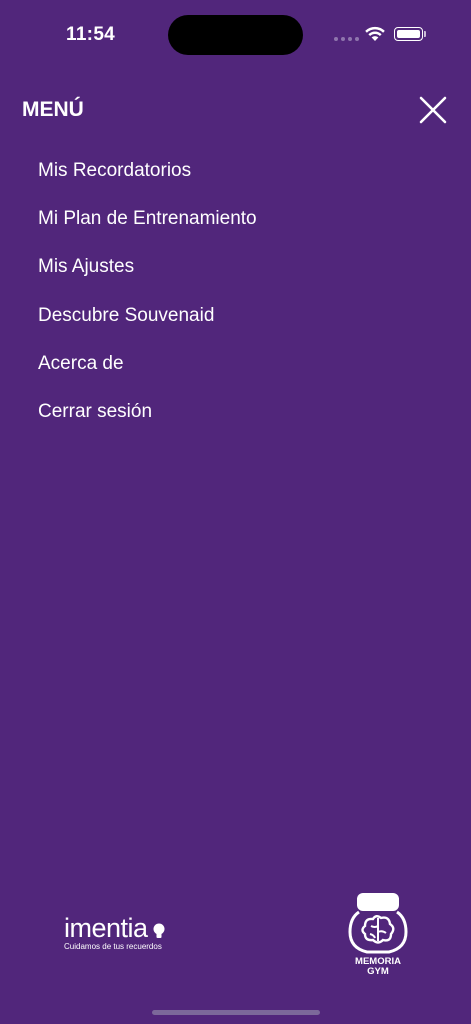  I want to click on menu-title: MENÚ, so click(53, 109).